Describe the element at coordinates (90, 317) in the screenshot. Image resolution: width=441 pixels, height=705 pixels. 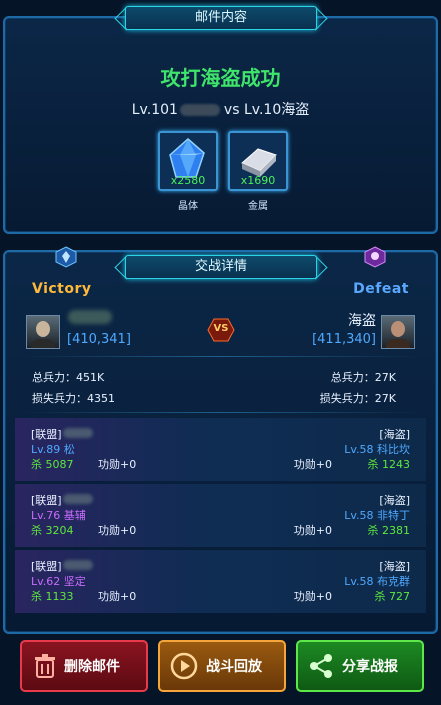
I see `attacker-name-blurred` at that location.